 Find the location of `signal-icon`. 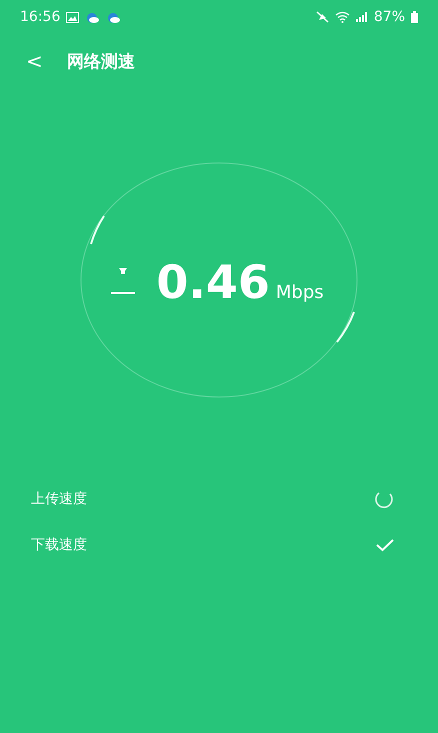

signal-icon is located at coordinates (362, 17).